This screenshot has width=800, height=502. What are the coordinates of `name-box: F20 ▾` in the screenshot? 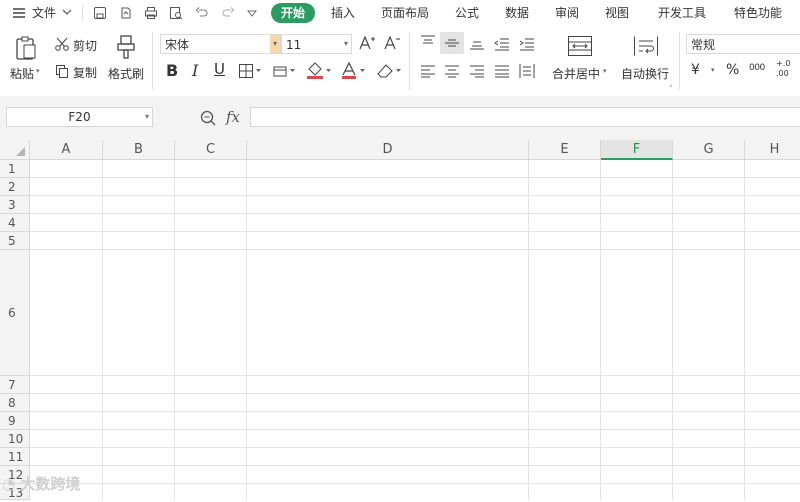 It's located at (79, 117).